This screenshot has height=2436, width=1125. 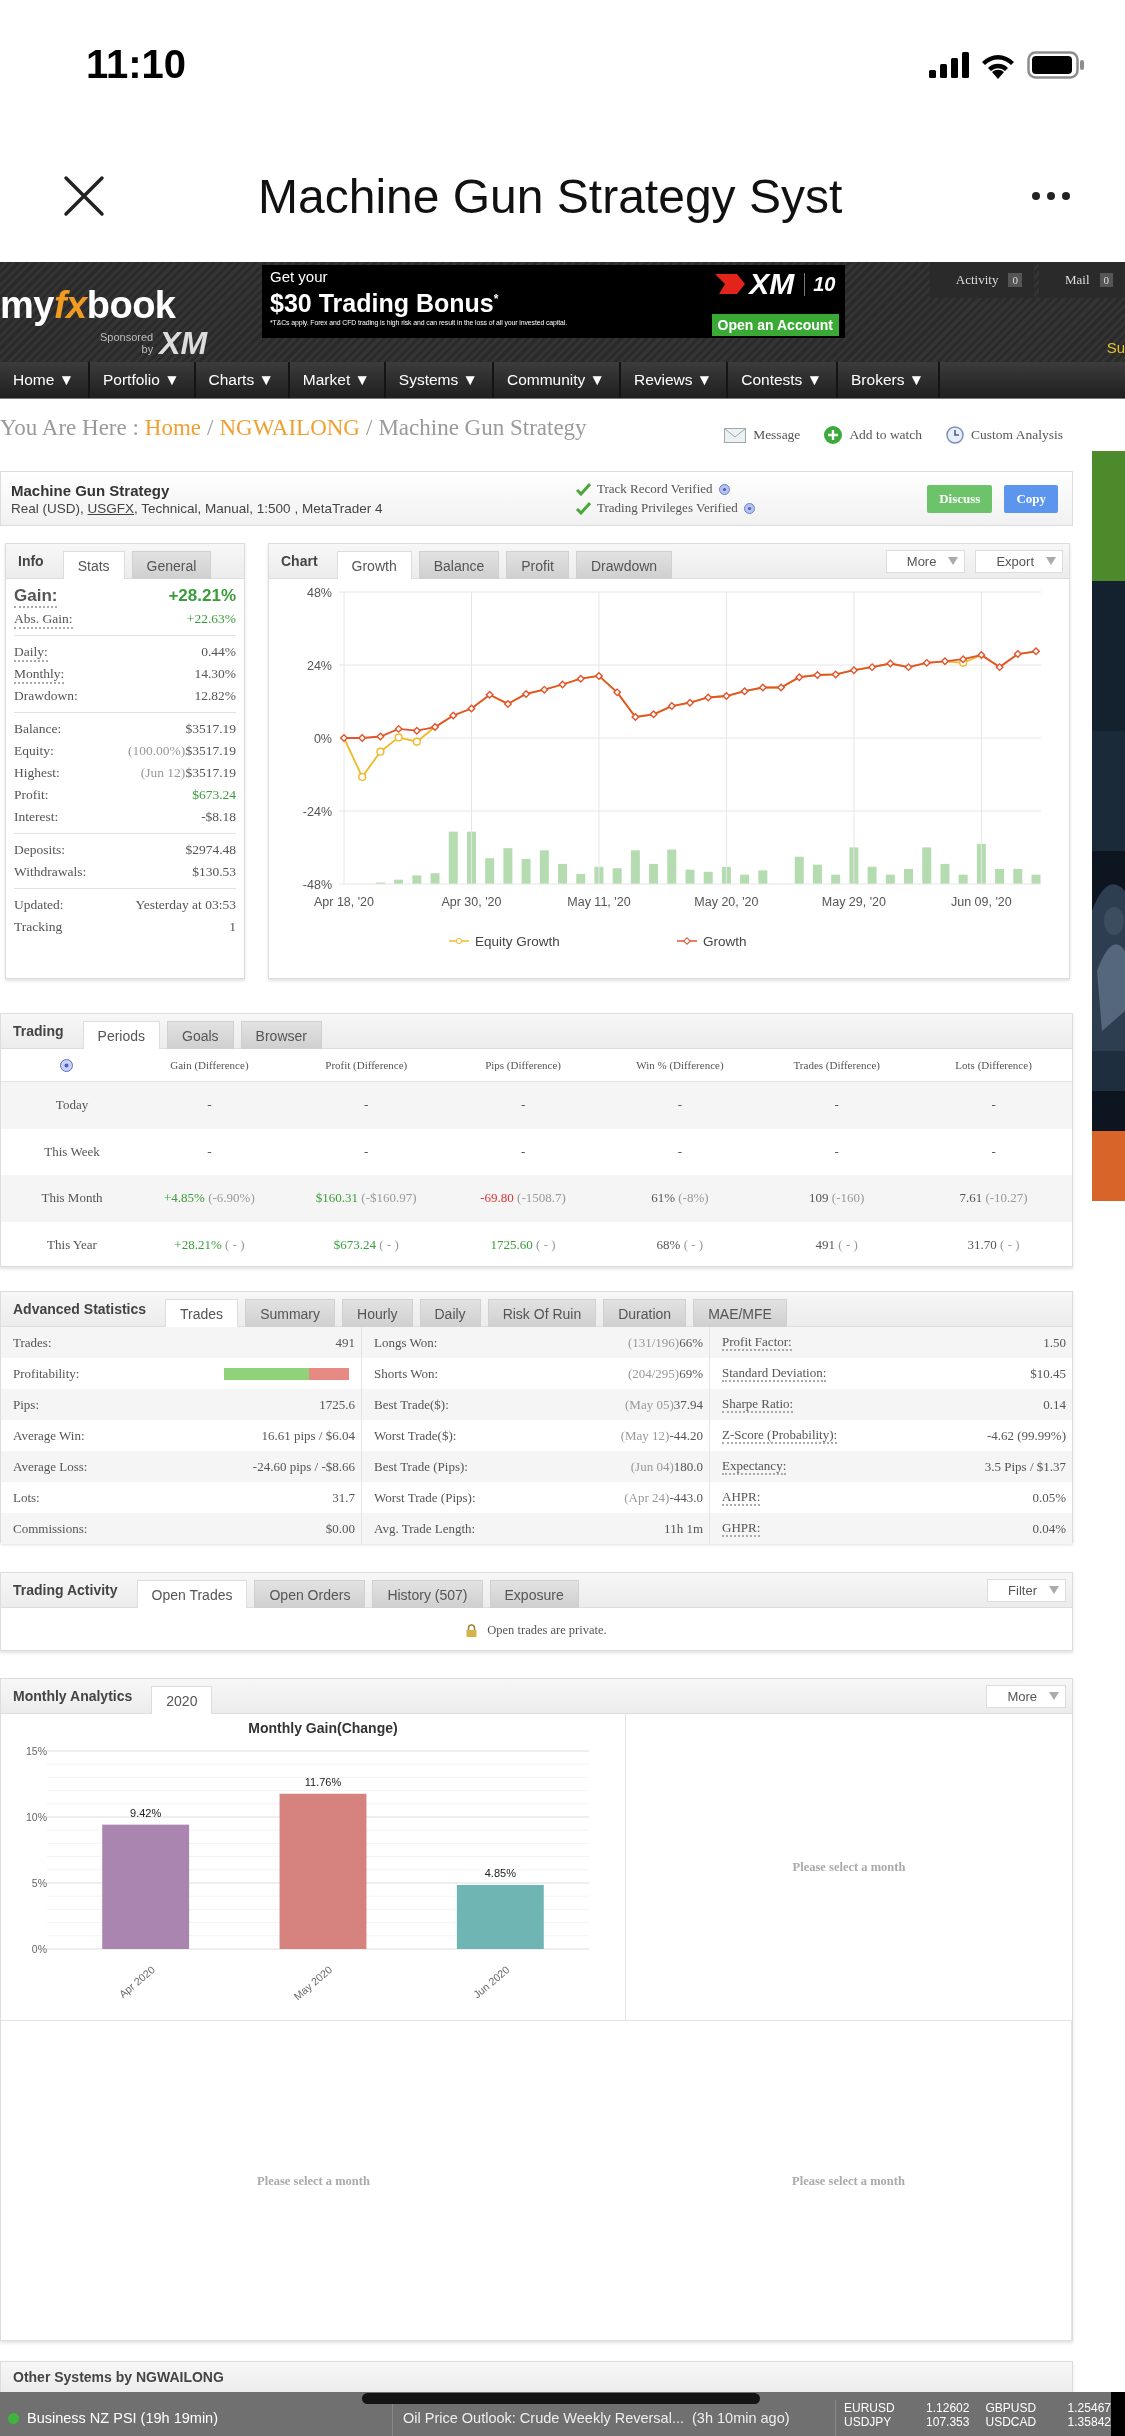 I want to click on page-title: Machine Gun Strategy Syst, so click(x=551, y=196).